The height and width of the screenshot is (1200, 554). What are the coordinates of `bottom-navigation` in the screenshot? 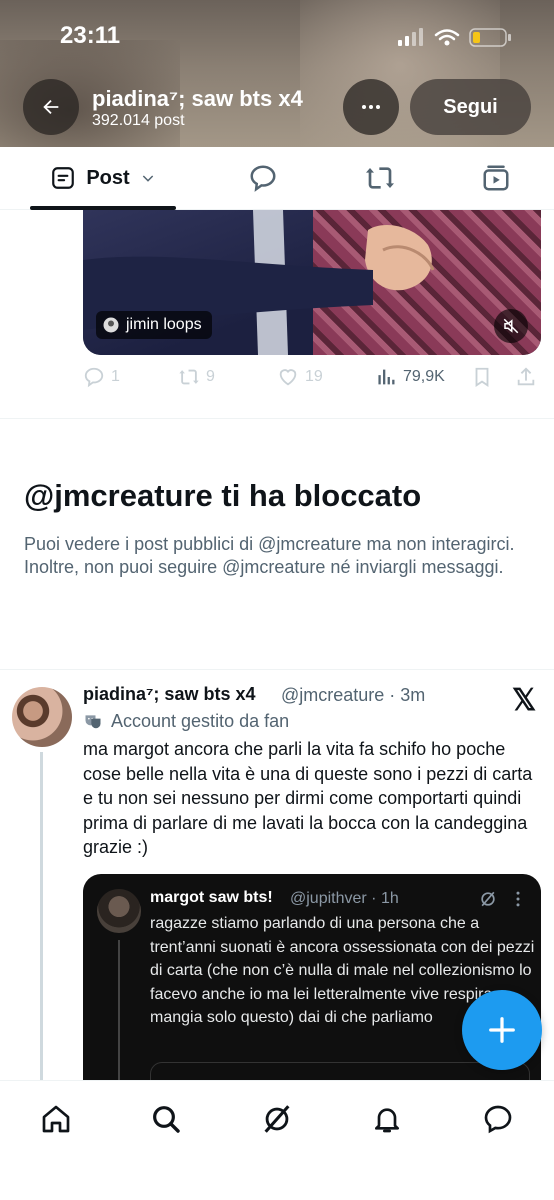 It's located at (277, 1140).